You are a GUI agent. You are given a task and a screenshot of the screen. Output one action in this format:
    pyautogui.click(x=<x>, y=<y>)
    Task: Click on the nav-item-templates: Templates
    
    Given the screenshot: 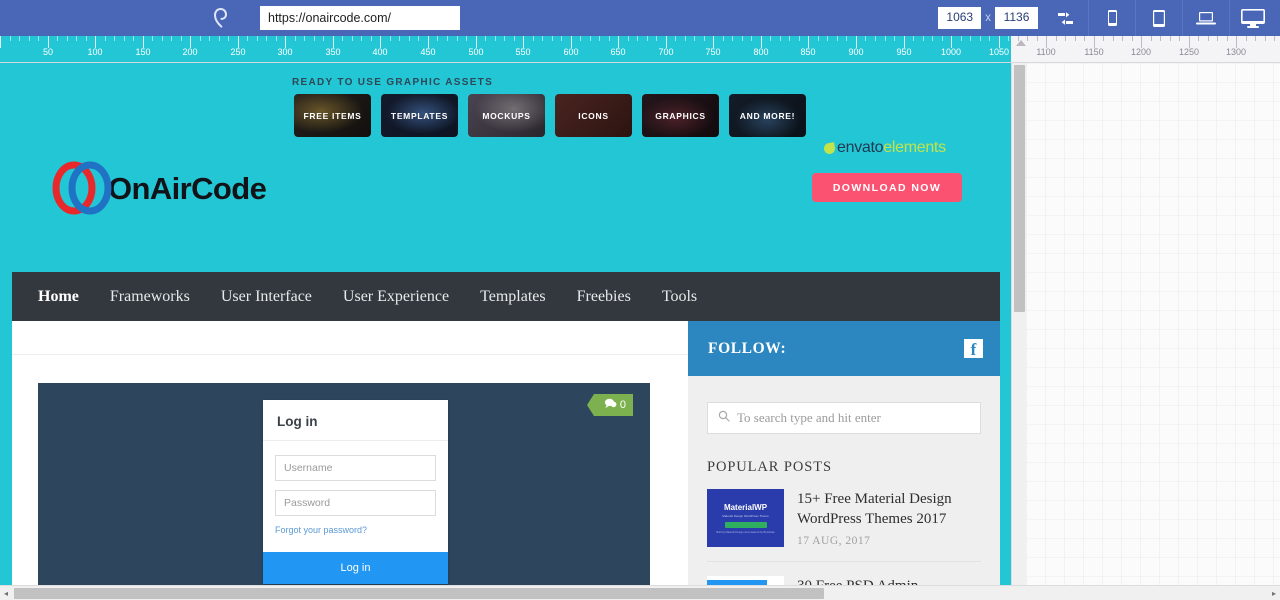 What is the action you would take?
    pyautogui.click(x=513, y=297)
    